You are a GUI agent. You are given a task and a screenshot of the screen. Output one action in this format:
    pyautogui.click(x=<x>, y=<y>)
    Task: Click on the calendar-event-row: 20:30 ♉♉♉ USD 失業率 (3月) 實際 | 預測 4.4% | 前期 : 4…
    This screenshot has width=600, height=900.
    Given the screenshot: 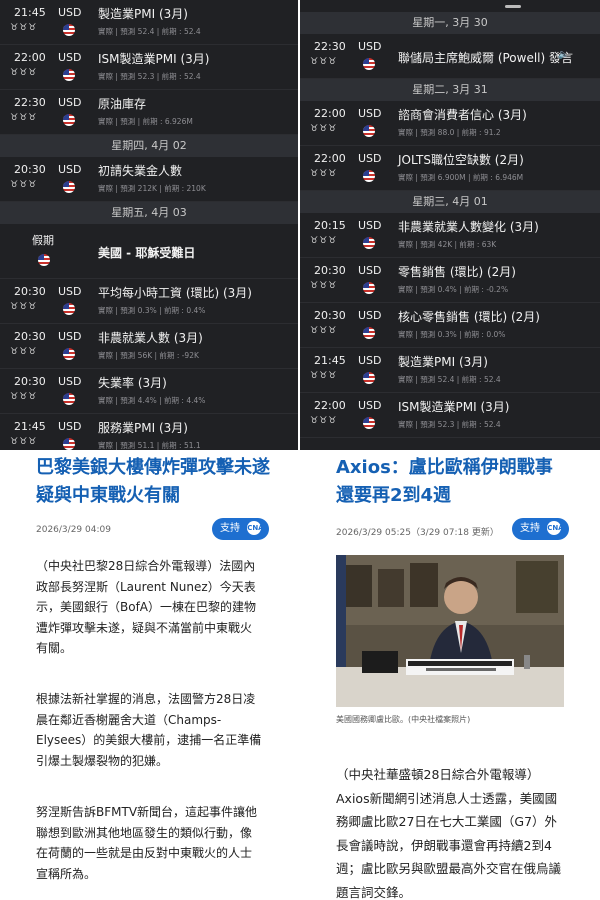 What is the action you would take?
    pyautogui.click(x=149, y=391)
    